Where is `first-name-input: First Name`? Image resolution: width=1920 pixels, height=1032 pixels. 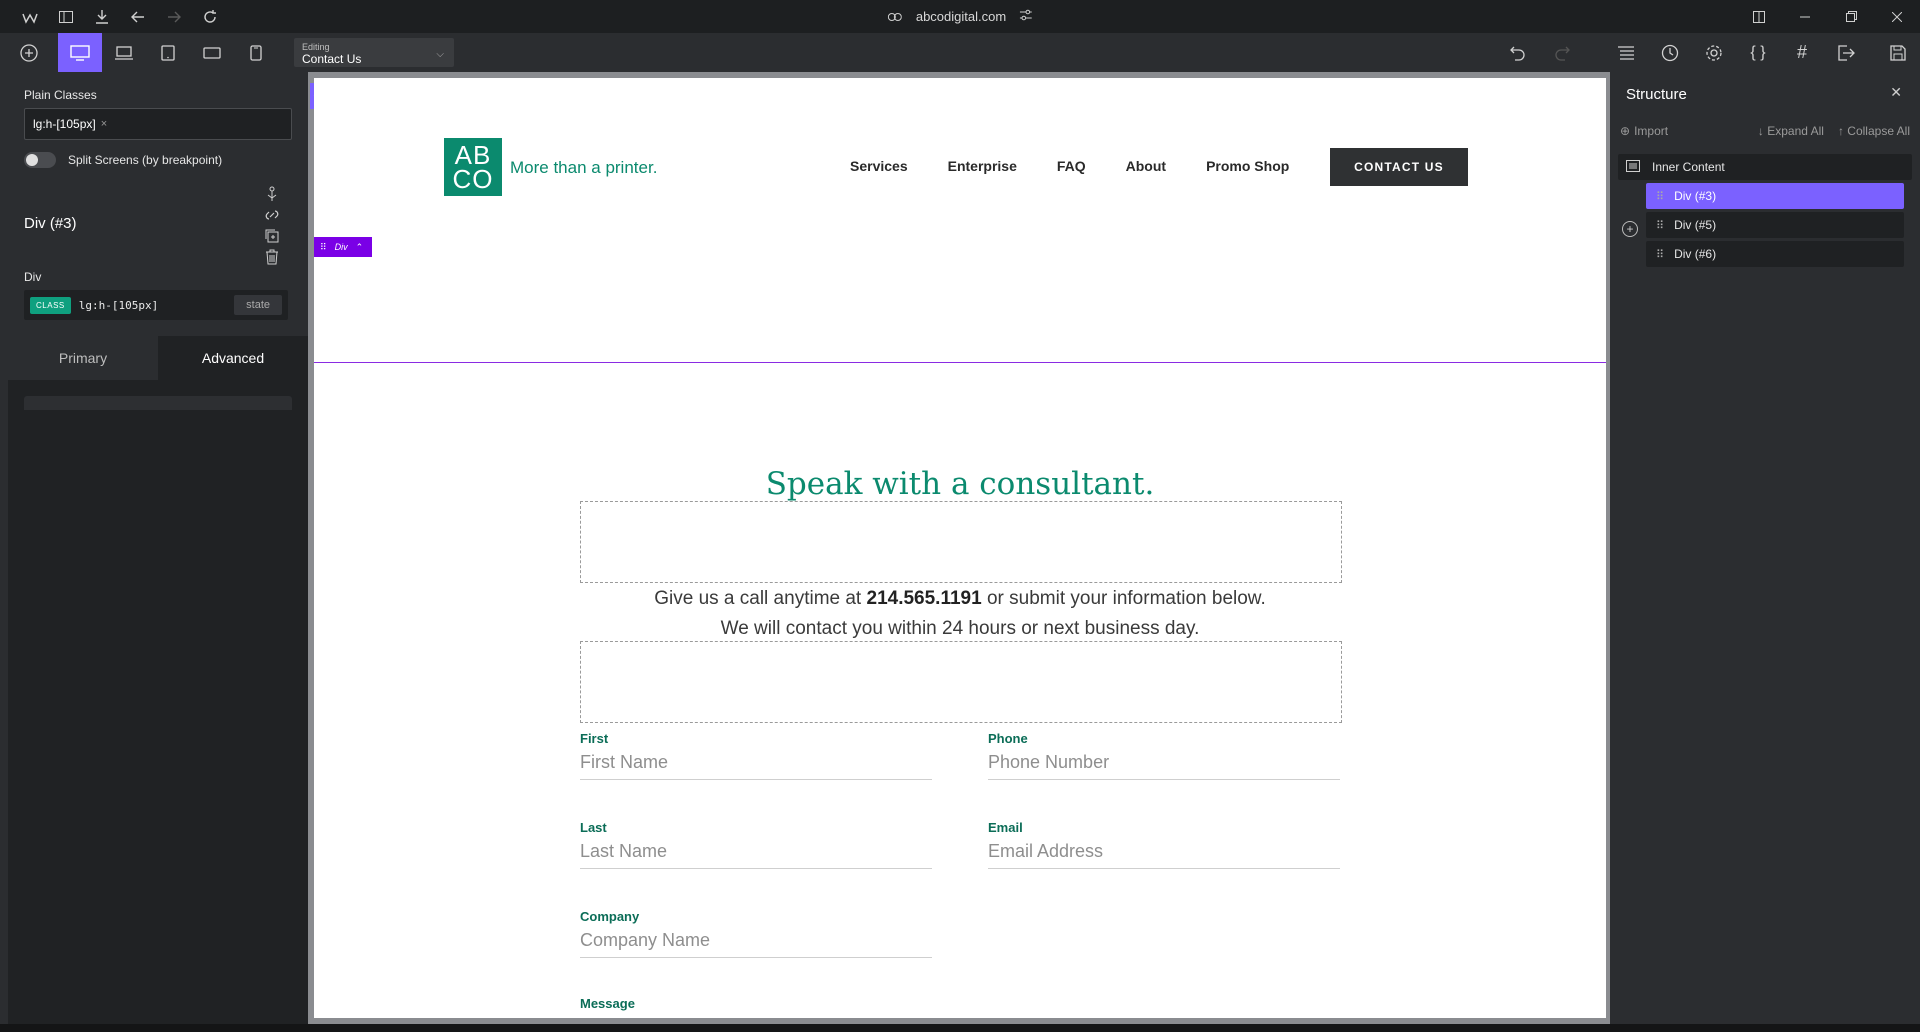 first-name-input: First Name is located at coordinates (756, 766).